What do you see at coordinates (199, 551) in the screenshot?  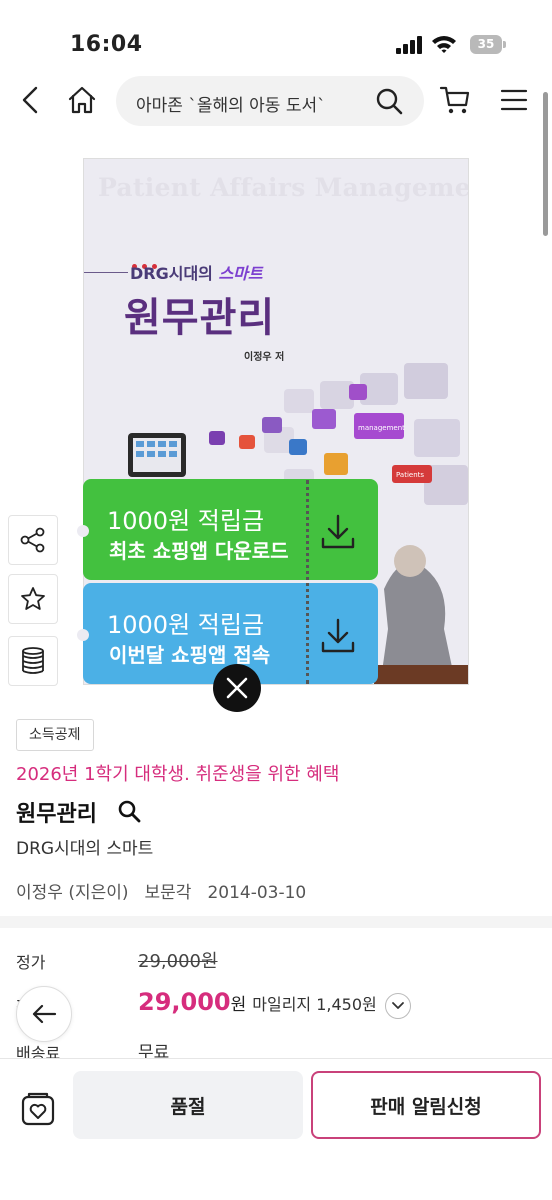 I see `download-banner-line2: 최초 쇼핑앱 다운로드` at bounding box center [199, 551].